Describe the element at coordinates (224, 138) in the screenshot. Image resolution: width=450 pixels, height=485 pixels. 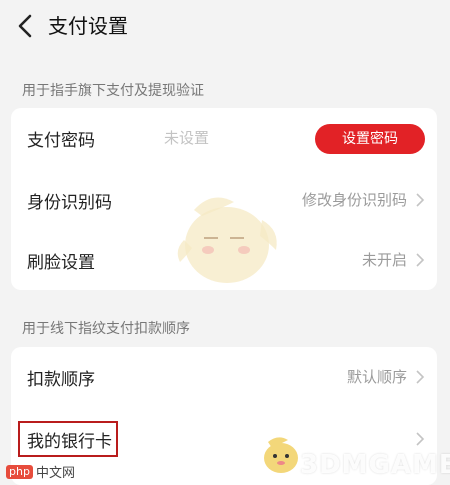
I see `row-payment-password: 支付密码 未设置 设置密码` at that location.